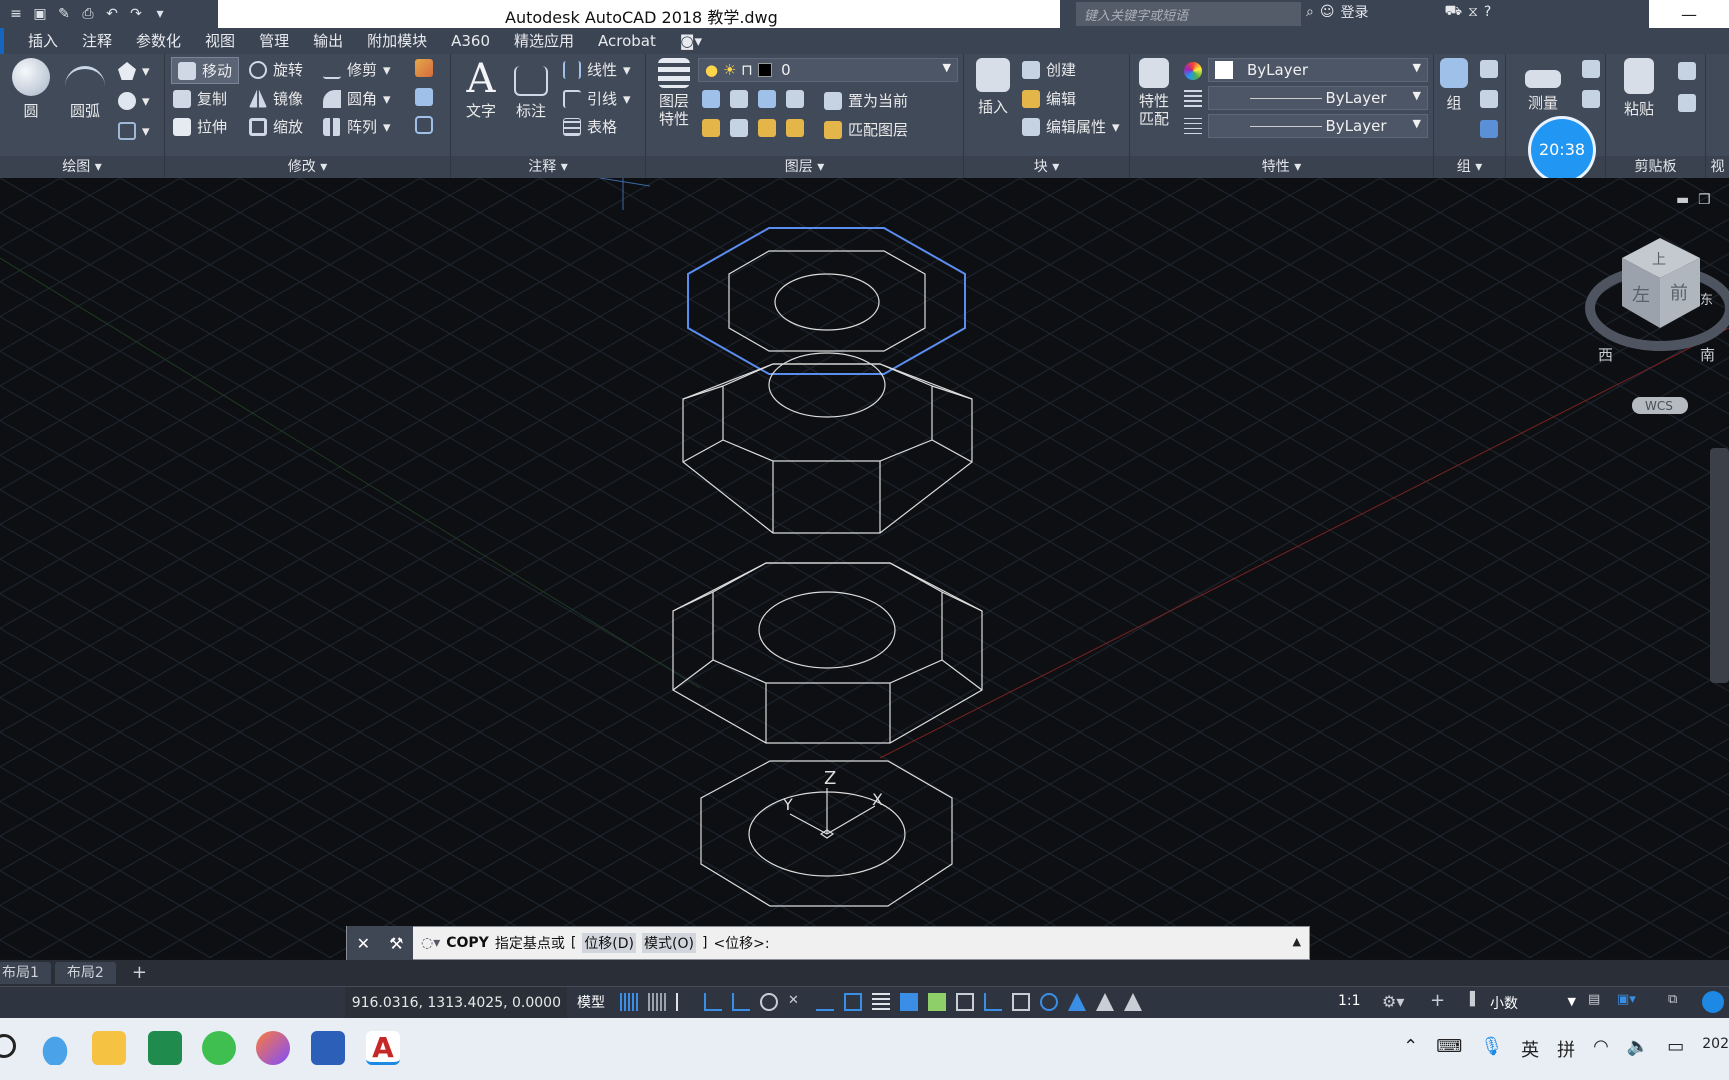 This screenshot has width=1729, height=1080. What do you see at coordinates (965, 1002) in the screenshot?
I see `3d-osnap-icon` at bounding box center [965, 1002].